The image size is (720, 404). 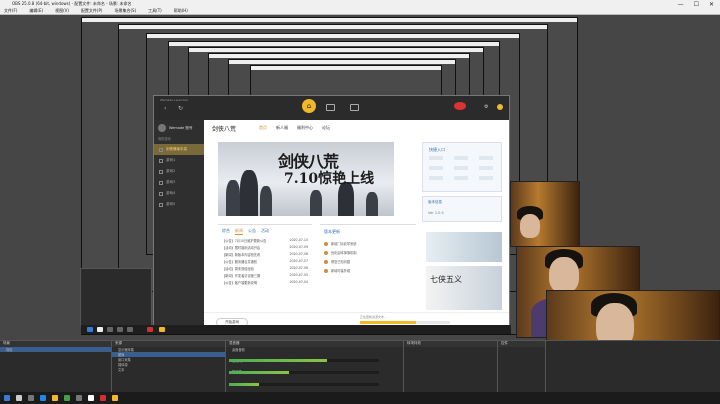 I want to click on menu-scene-collection: 场景集合(S), so click(x=125, y=11).